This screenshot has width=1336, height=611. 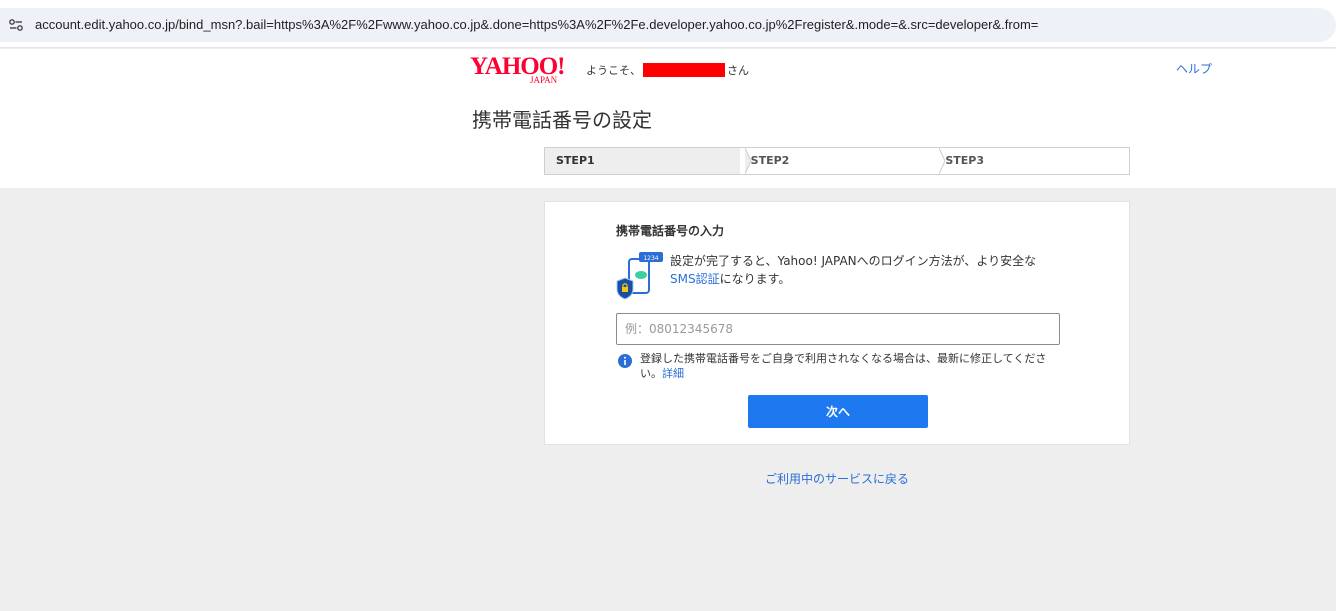 What do you see at coordinates (648, 161) in the screenshot?
I see `step-1: STEP1` at bounding box center [648, 161].